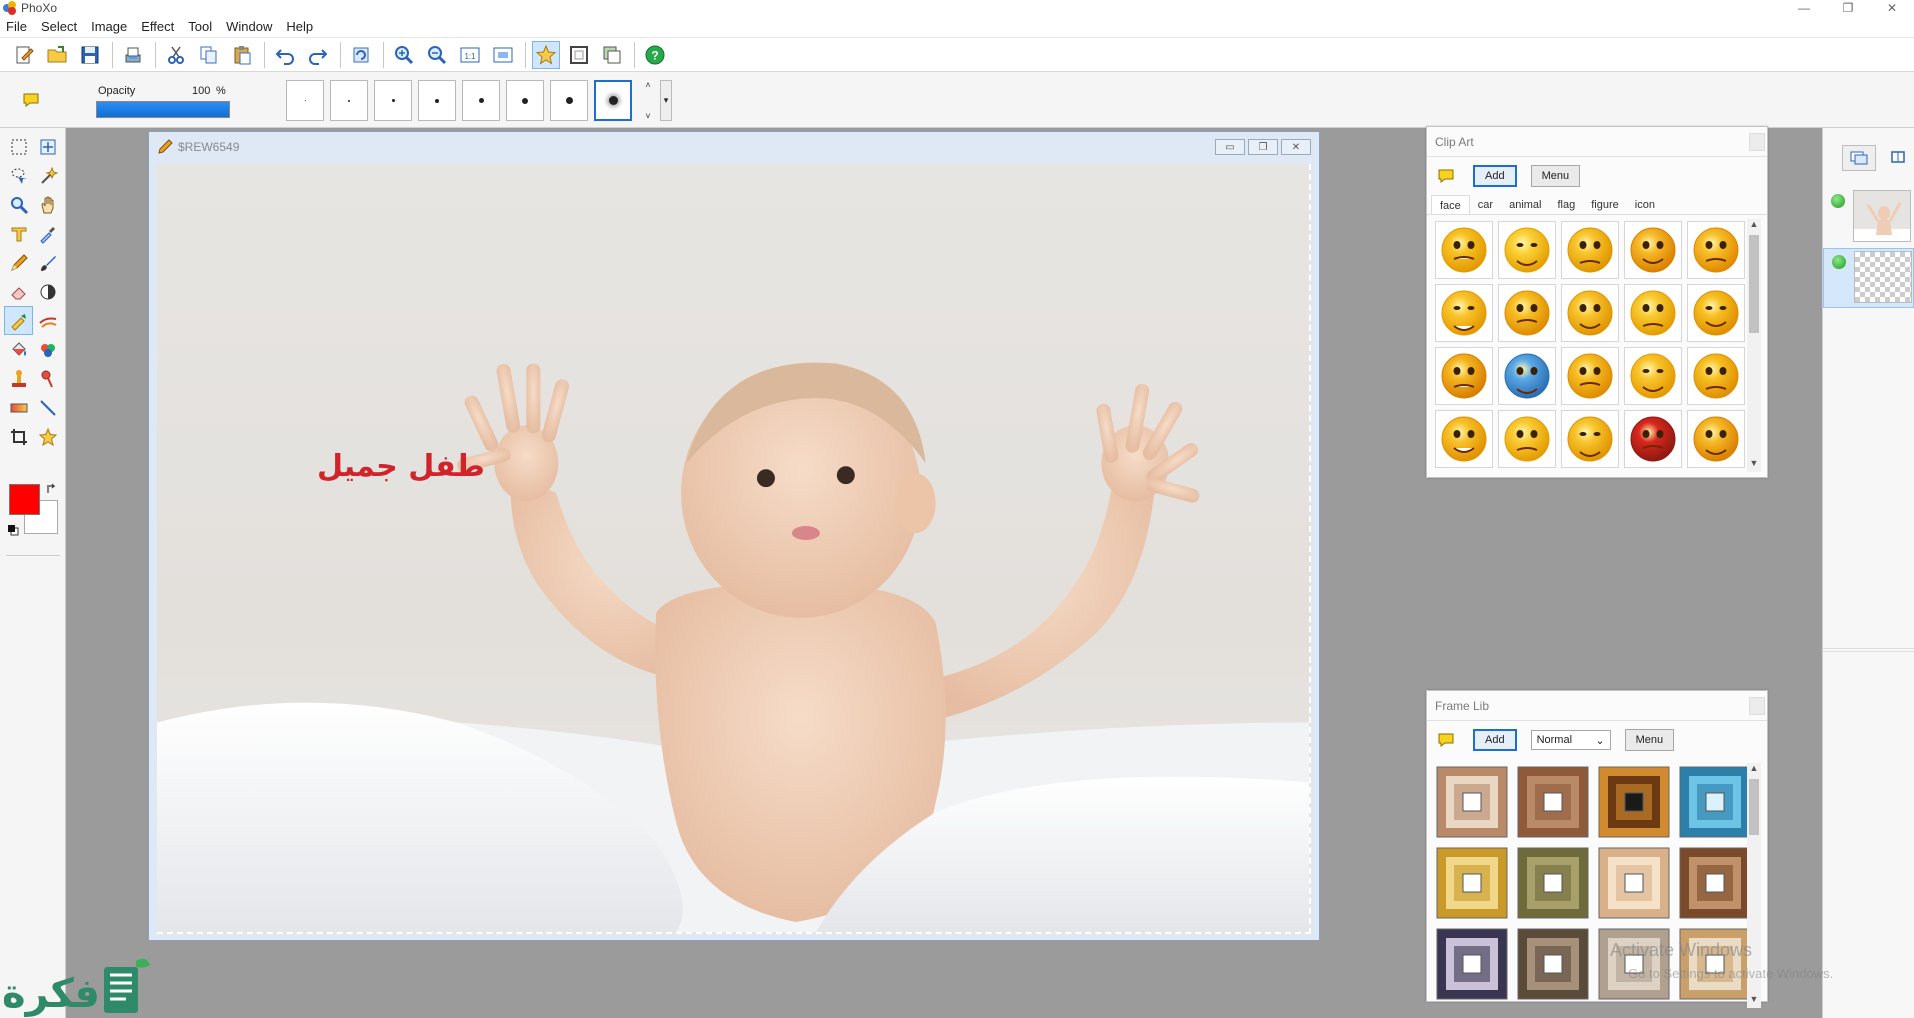  I want to click on close-button: ✕, so click(1892, 8).